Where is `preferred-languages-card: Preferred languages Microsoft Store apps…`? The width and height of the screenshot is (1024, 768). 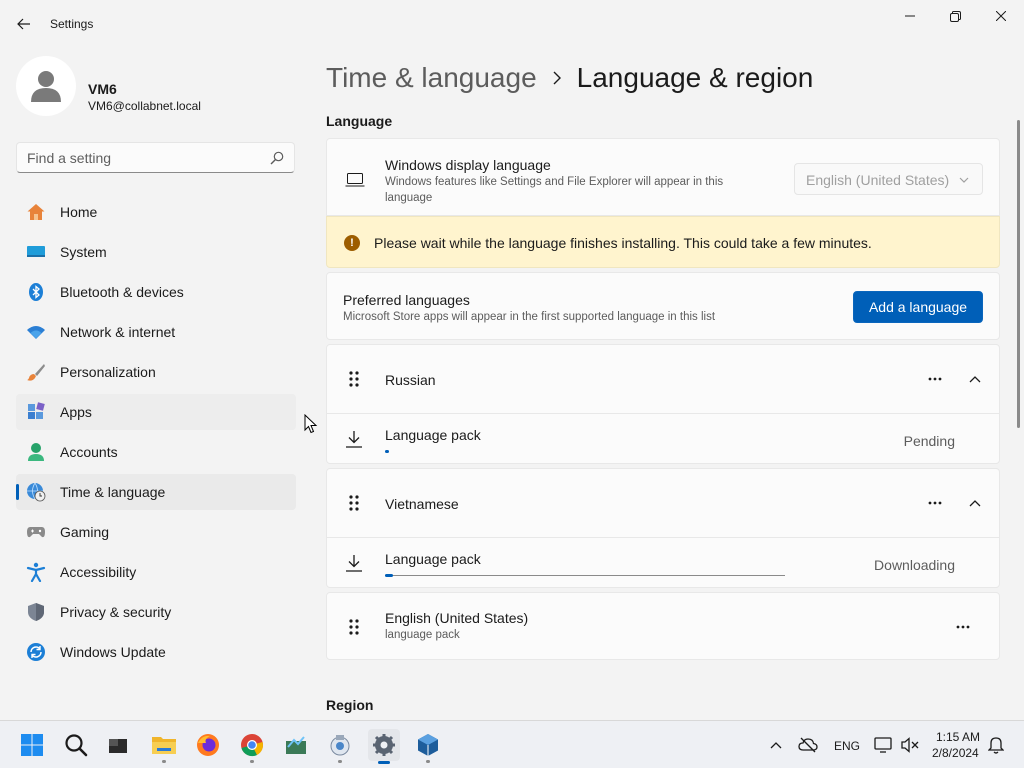
preferred-languages-card: Preferred languages Microsoft Store apps… is located at coordinates (663, 306).